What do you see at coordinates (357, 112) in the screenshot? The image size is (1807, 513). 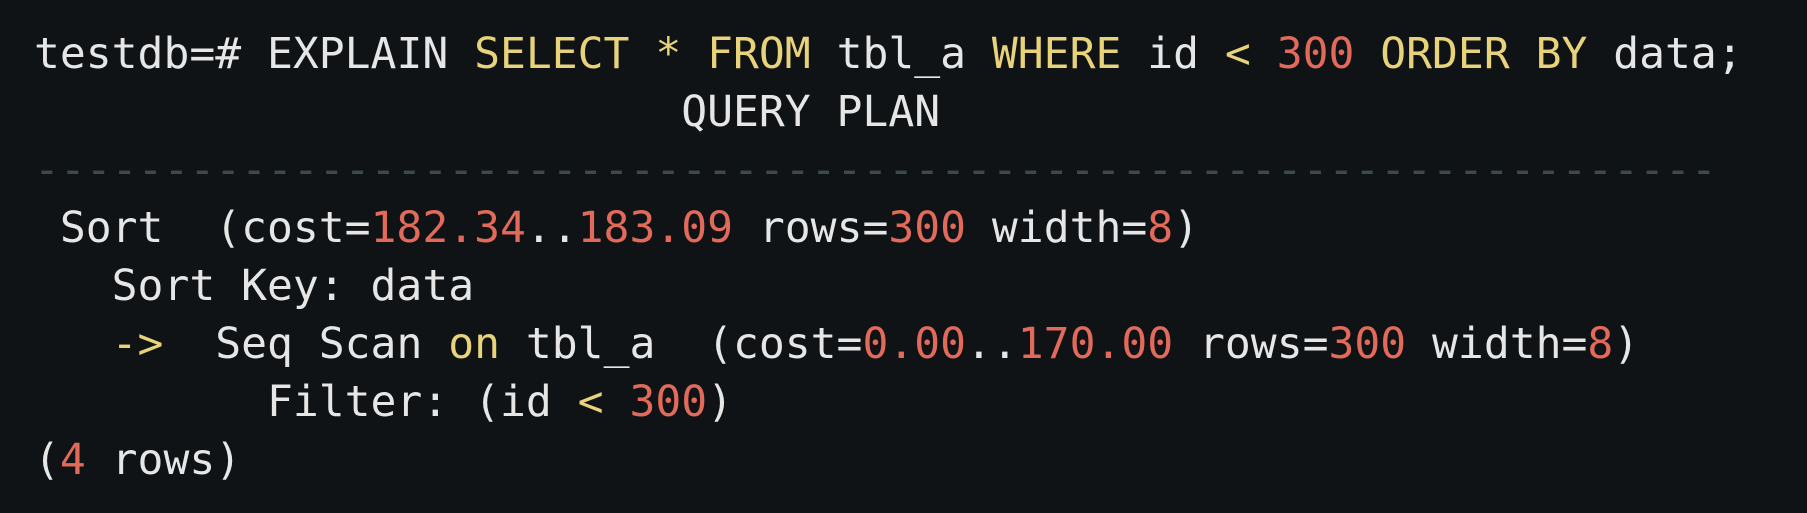 I see `header-indent` at bounding box center [357, 112].